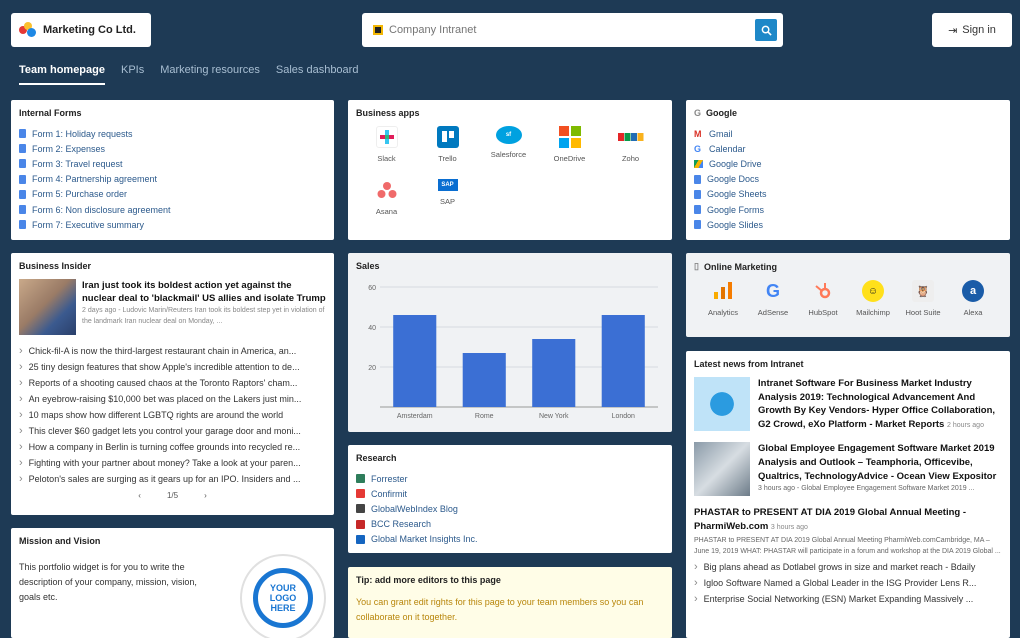 The image size is (1020, 638). What do you see at coordinates (953, 30) in the screenshot?
I see `sign-in-icon: ⇥` at bounding box center [953, 30].